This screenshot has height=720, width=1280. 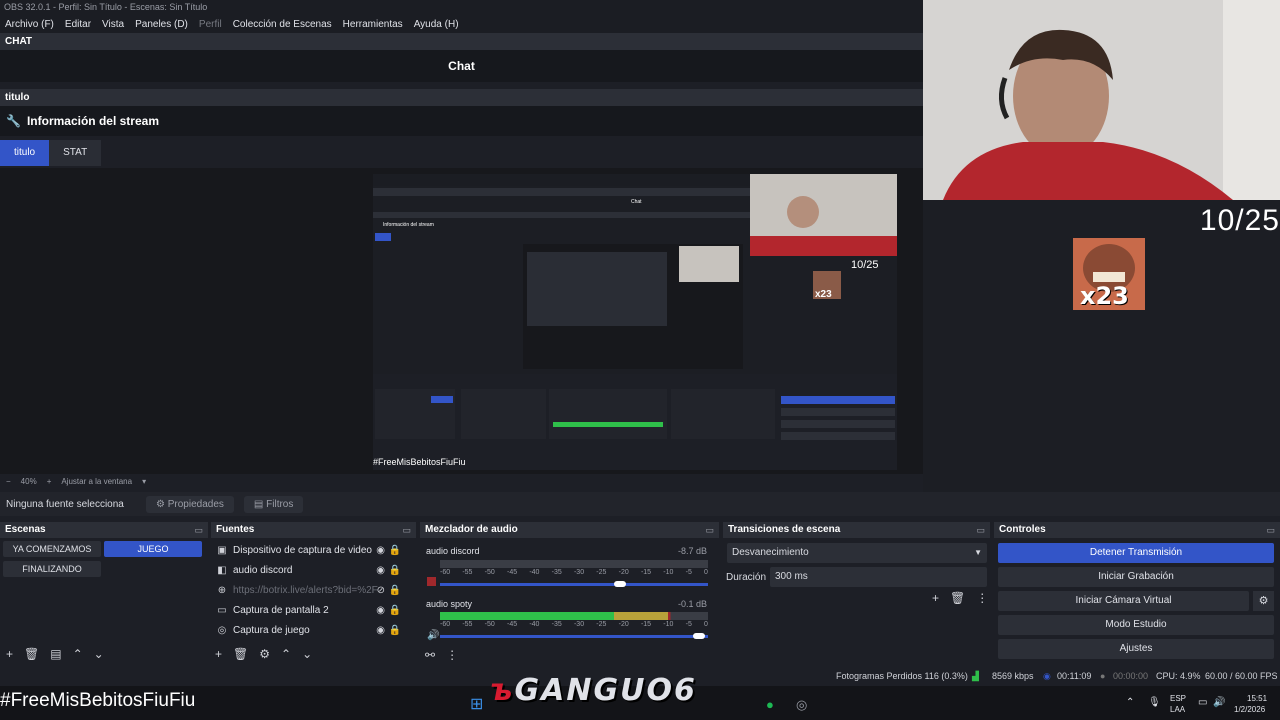 I want to click on menu-archivo: Archivo (F), so click(x=29, y=24).